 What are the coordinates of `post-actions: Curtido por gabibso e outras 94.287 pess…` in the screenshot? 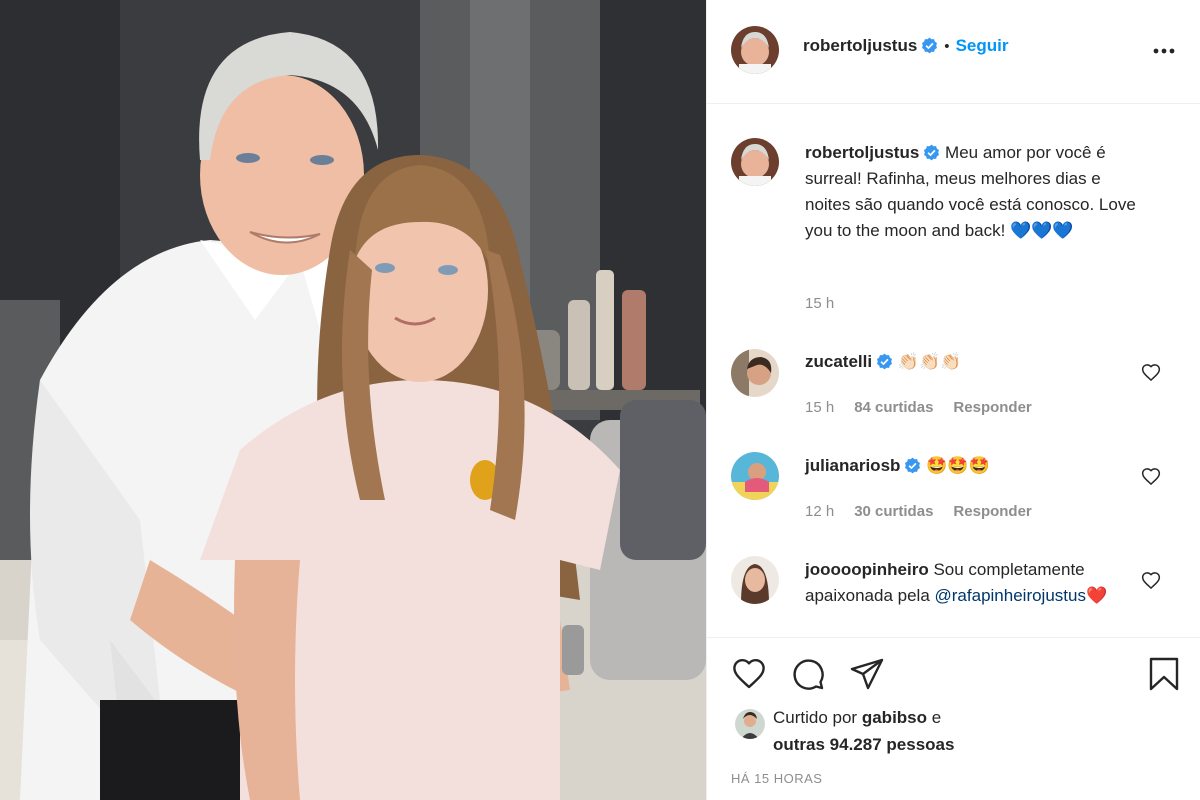 It's located at (953, 718).